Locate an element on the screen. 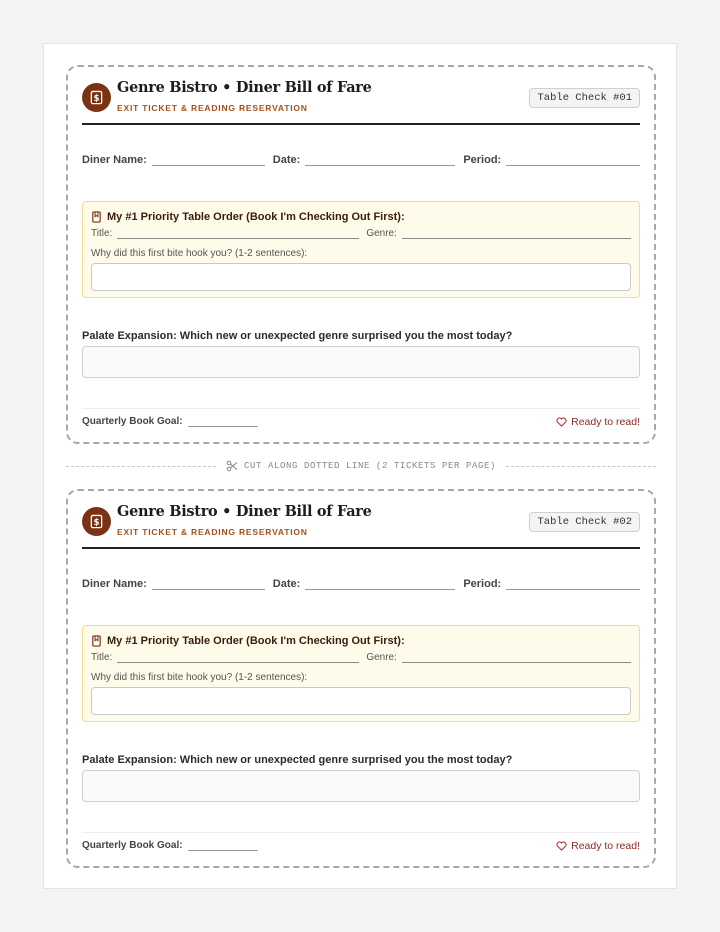 The height and width of the screenshot is (932, 720). cut-dash-right is located at coordinates (581, 466).